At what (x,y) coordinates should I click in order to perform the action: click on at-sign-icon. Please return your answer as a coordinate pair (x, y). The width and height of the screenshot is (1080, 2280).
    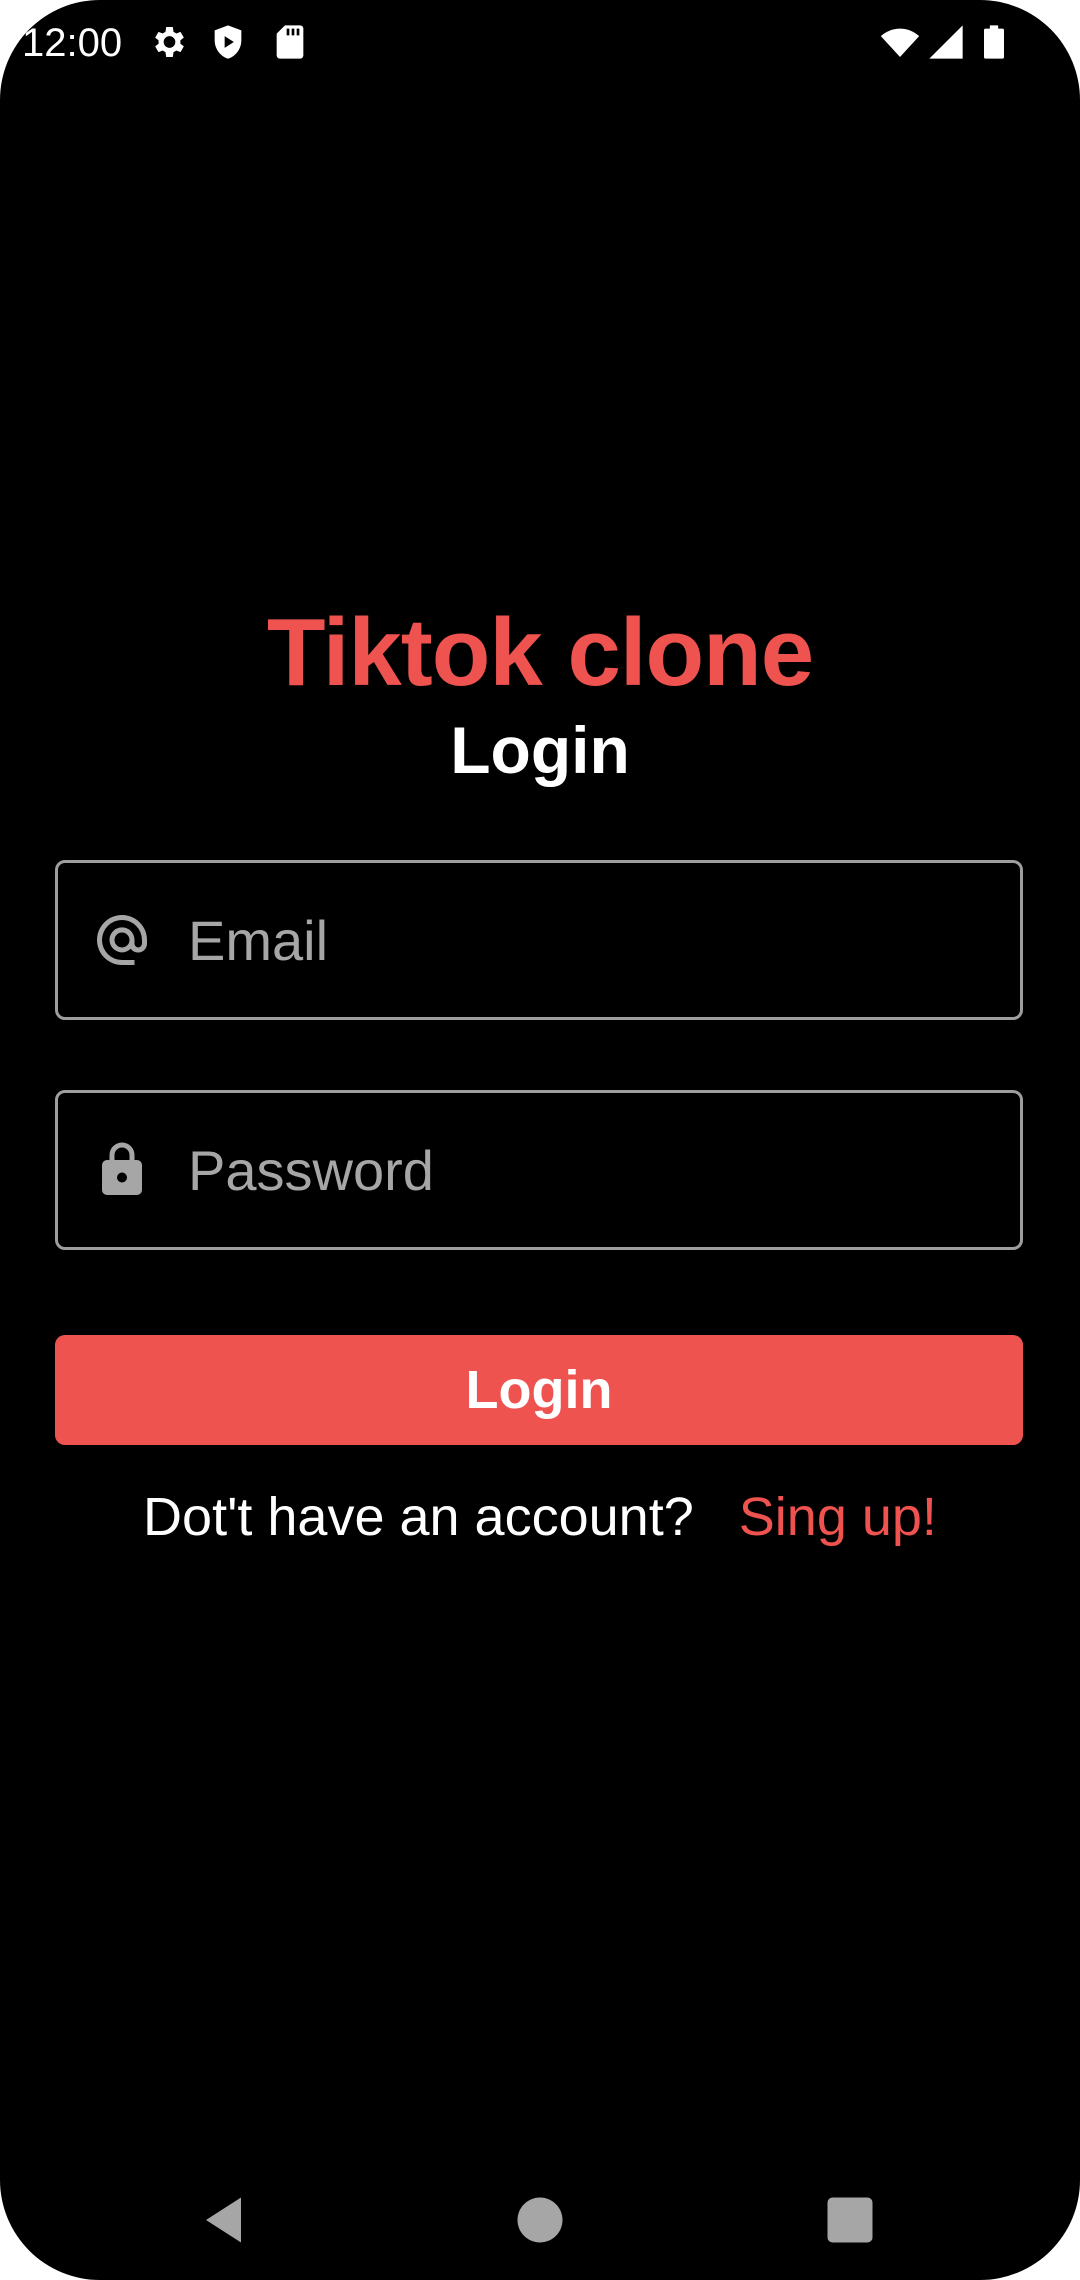
    Looking at the image, I should click on (122, 940).